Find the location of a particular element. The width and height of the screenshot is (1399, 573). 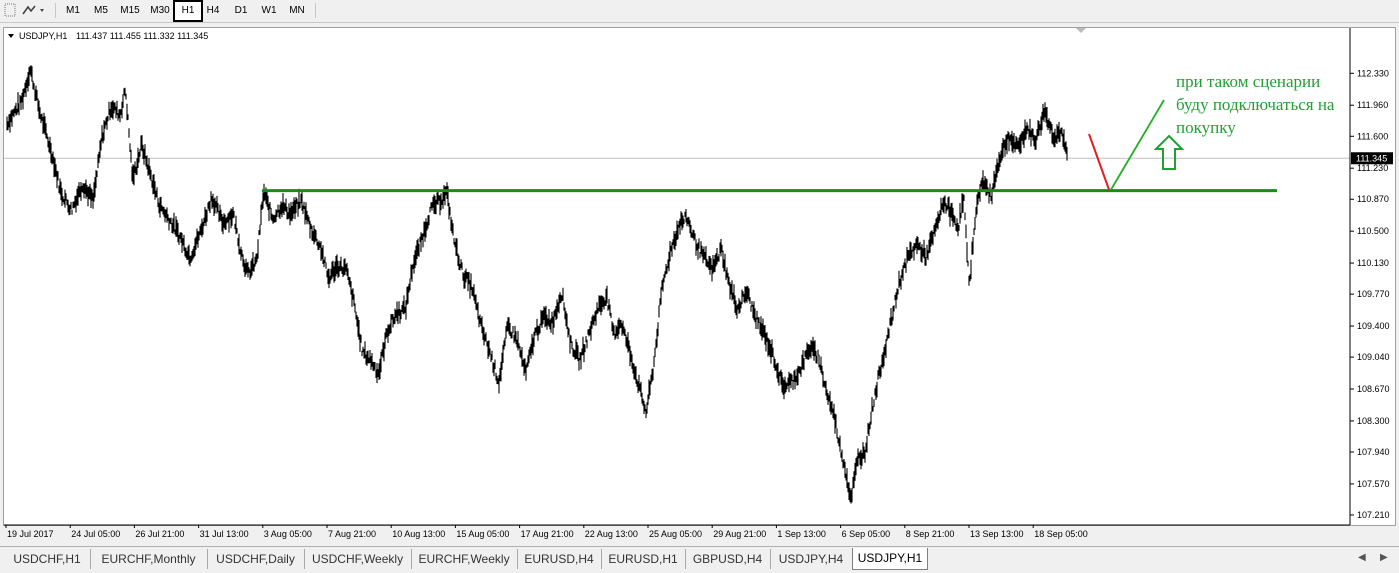

chart-tab: USDCHF,Daily is located at coordinates (256, 559).